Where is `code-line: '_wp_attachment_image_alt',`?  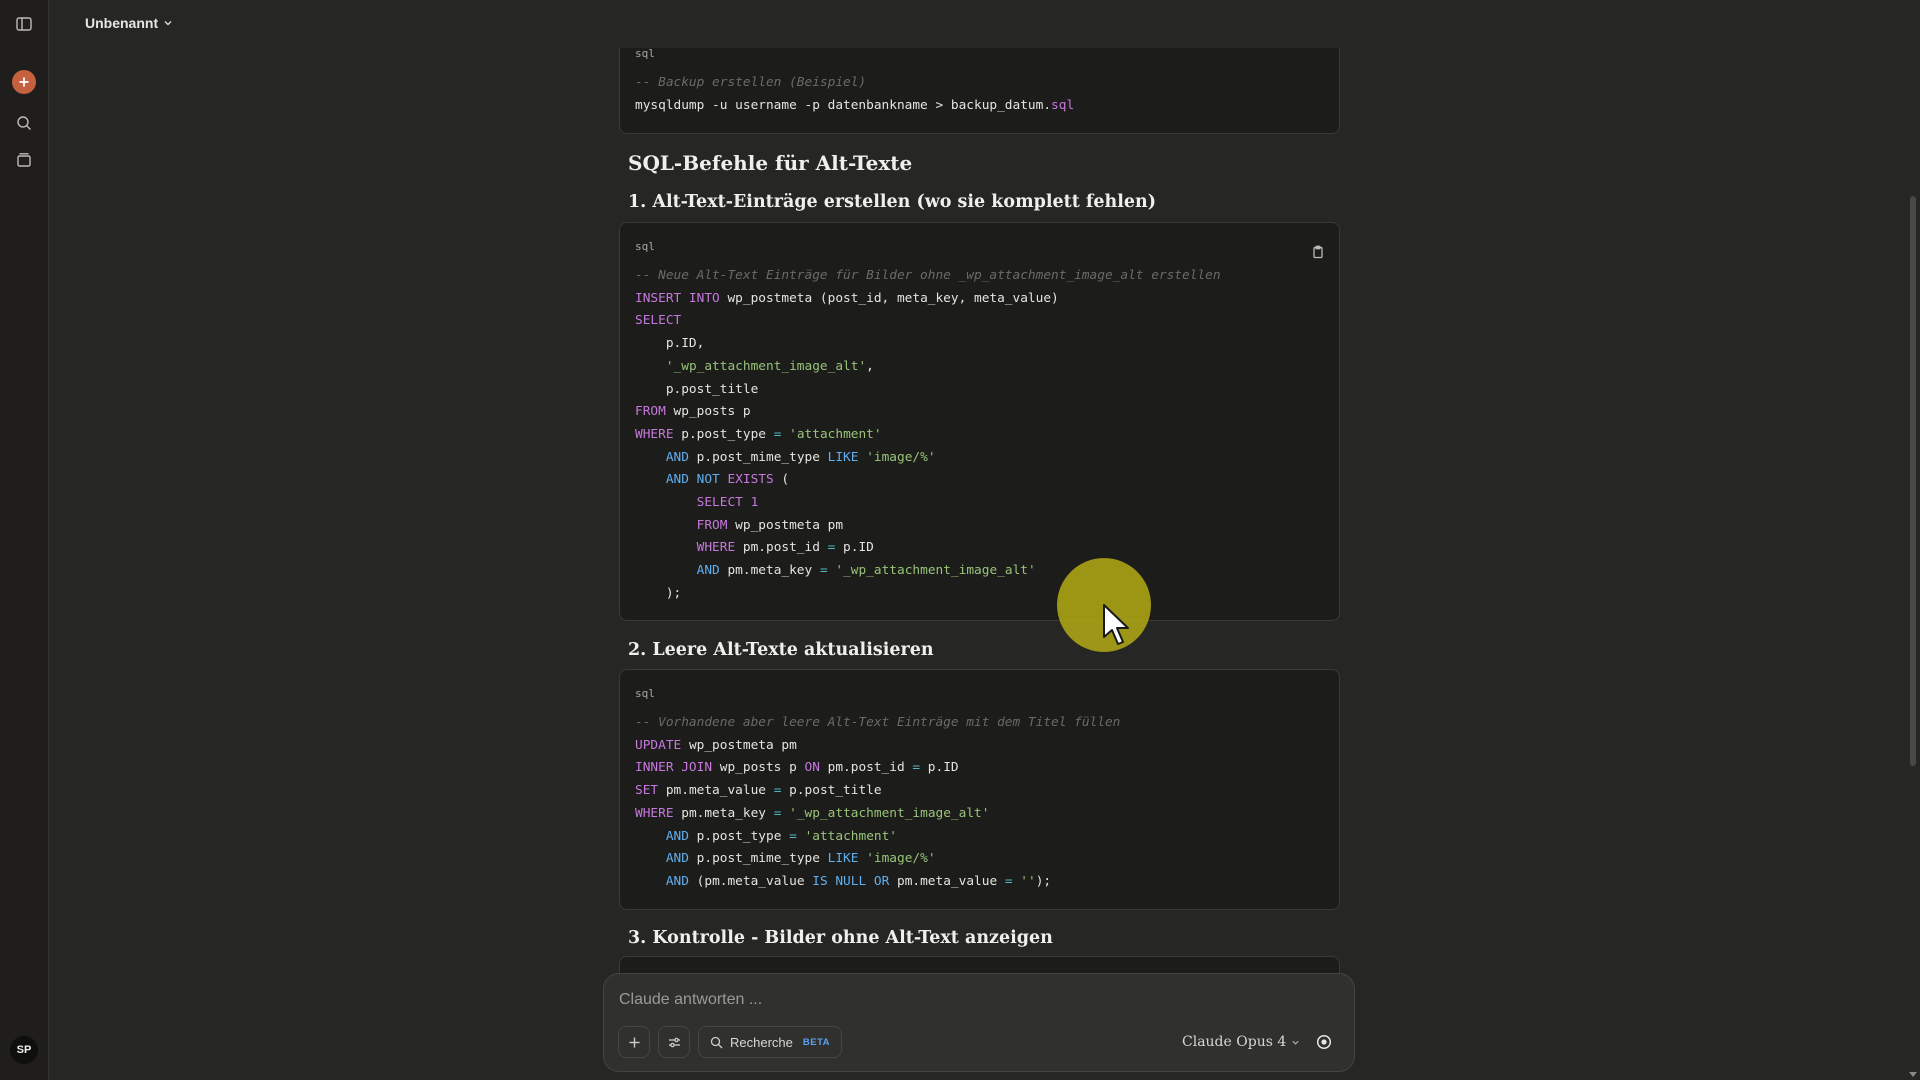
code-line: '_wp_attachment_image_alt', is located at coordinates (754, 366).